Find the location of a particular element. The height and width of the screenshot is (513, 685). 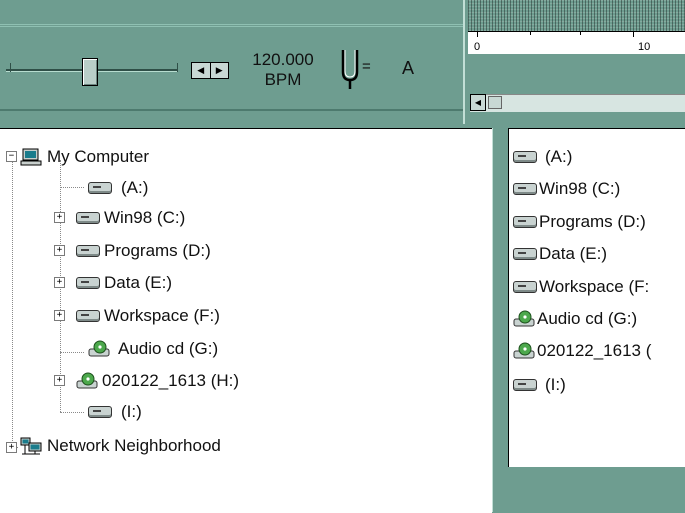

timeline-ruler is located at coordinates (576, 42).